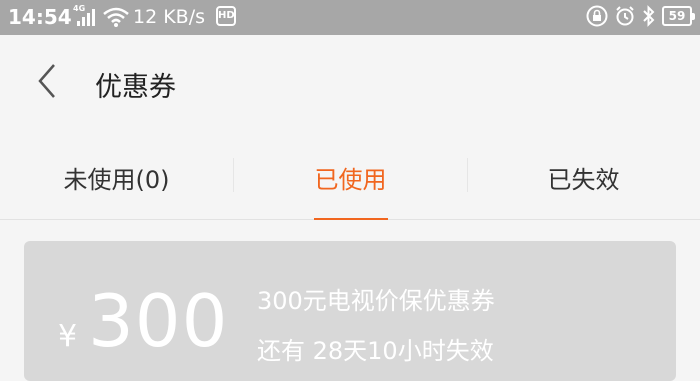  Describe the element at coordinates (625, 16) in the screenshot. I see `alarm-icon` at that location.